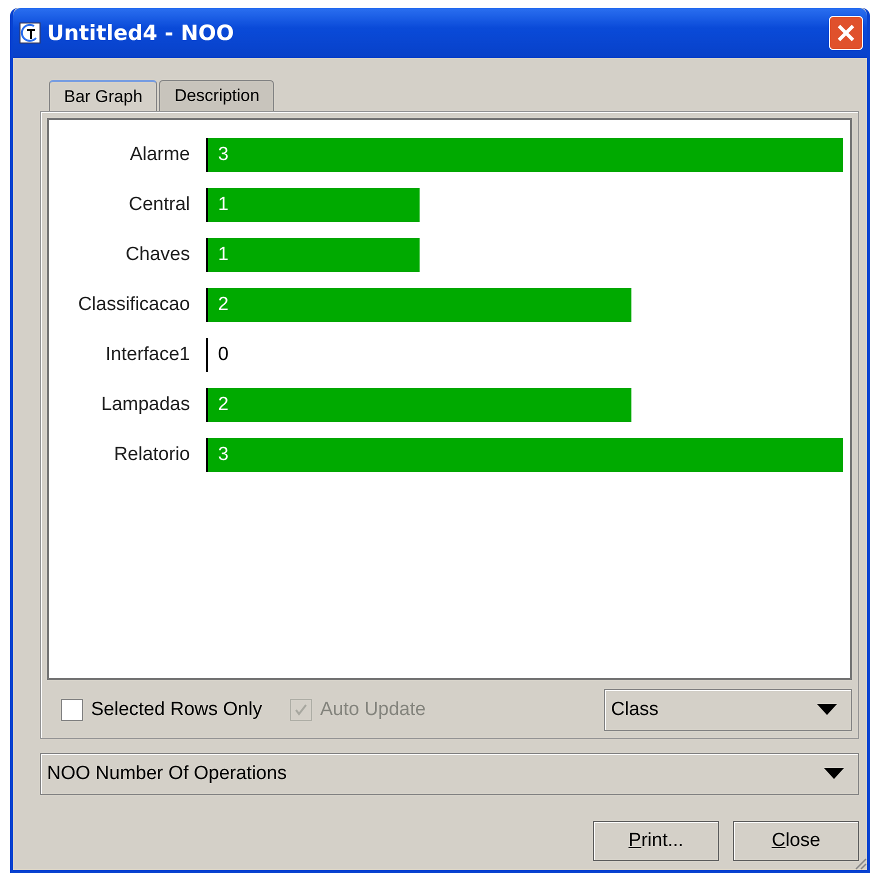 The width and height of the screenshot is (870, 873). Describe the element at coordinates (159, 205) in the screenshot. I see `category-label: Central` at that location.